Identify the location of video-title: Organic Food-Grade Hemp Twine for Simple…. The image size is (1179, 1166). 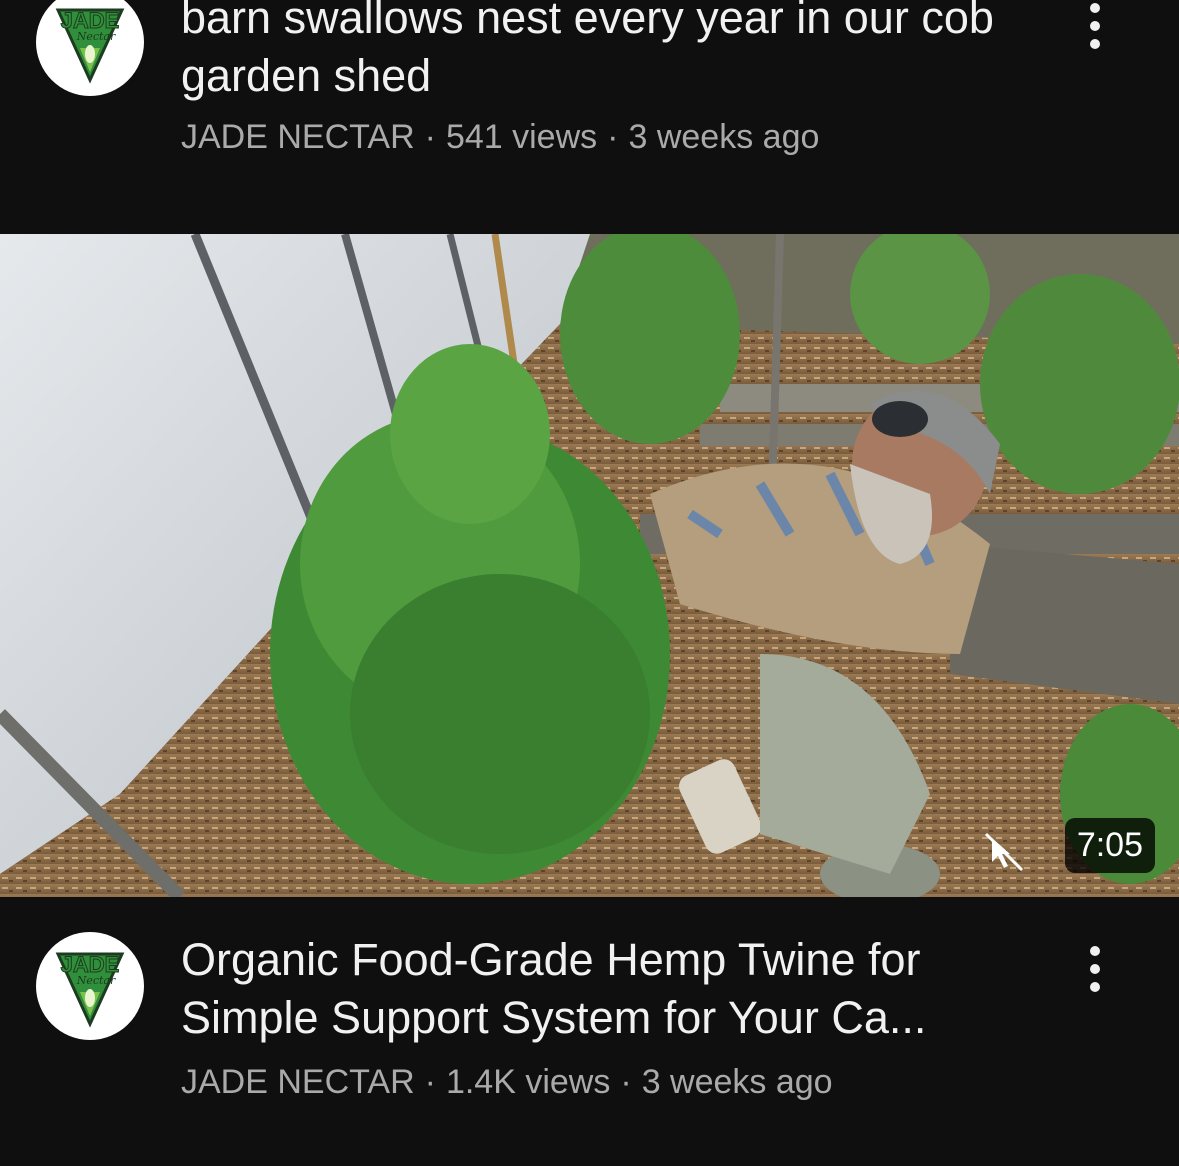
(611, 989).